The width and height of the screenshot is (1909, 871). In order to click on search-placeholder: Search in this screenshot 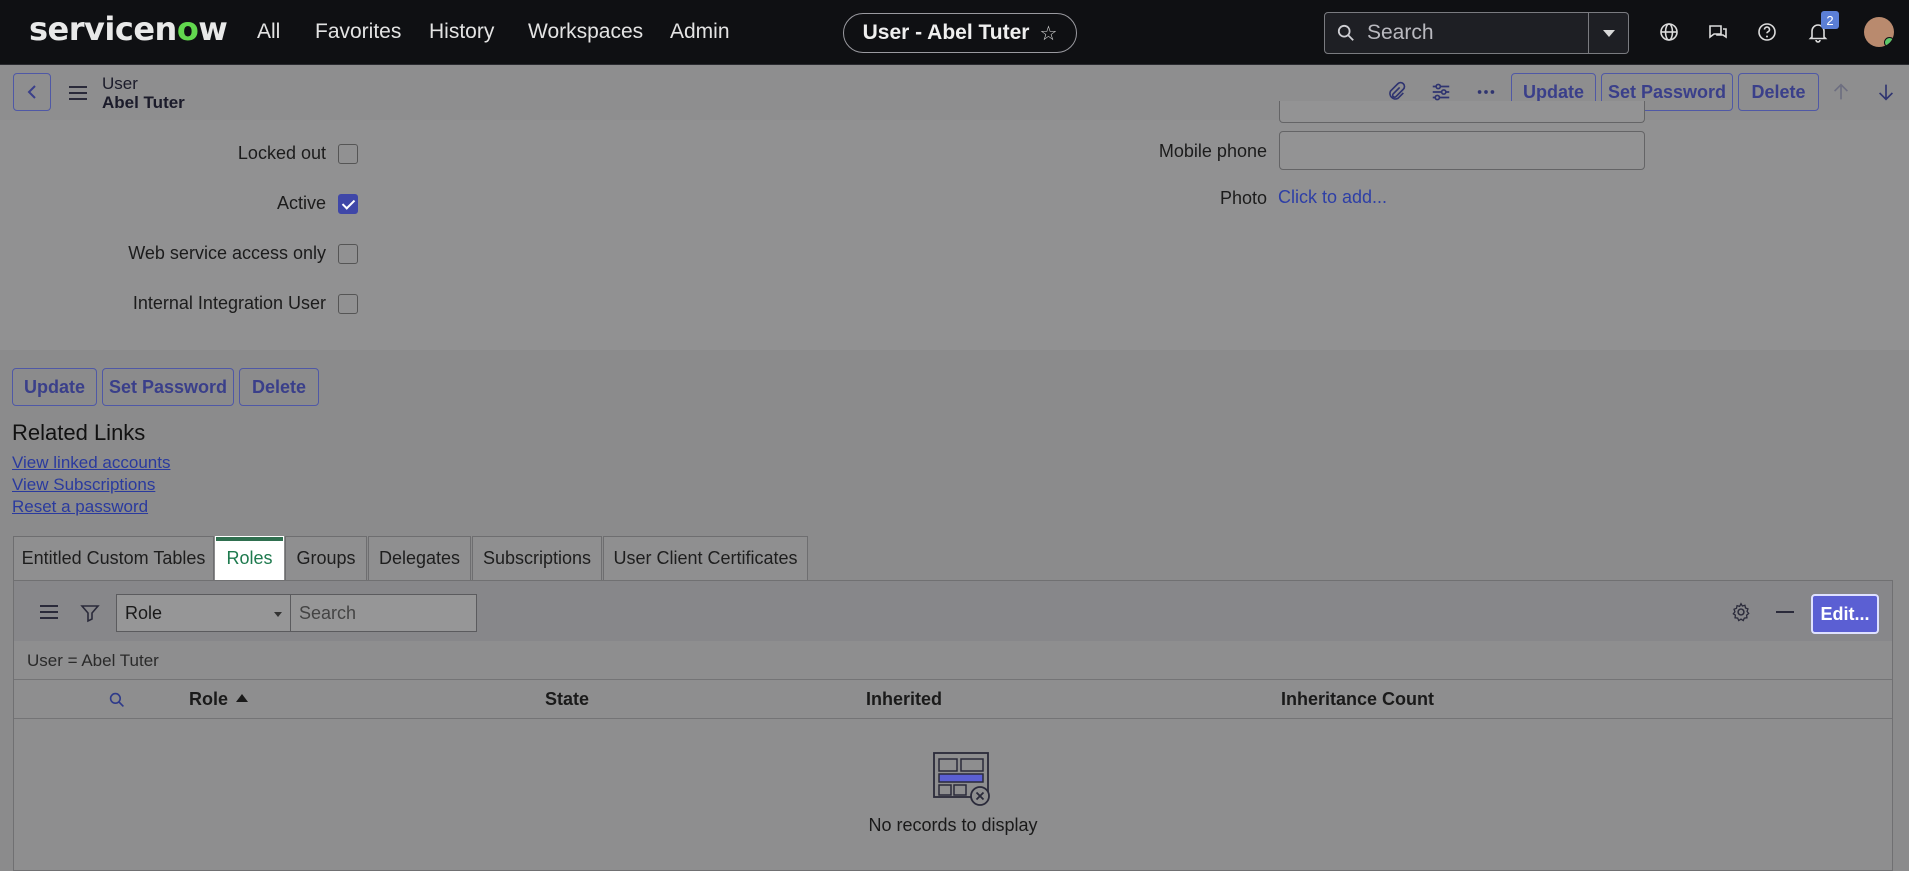, I will do `click(1400, 32)`.